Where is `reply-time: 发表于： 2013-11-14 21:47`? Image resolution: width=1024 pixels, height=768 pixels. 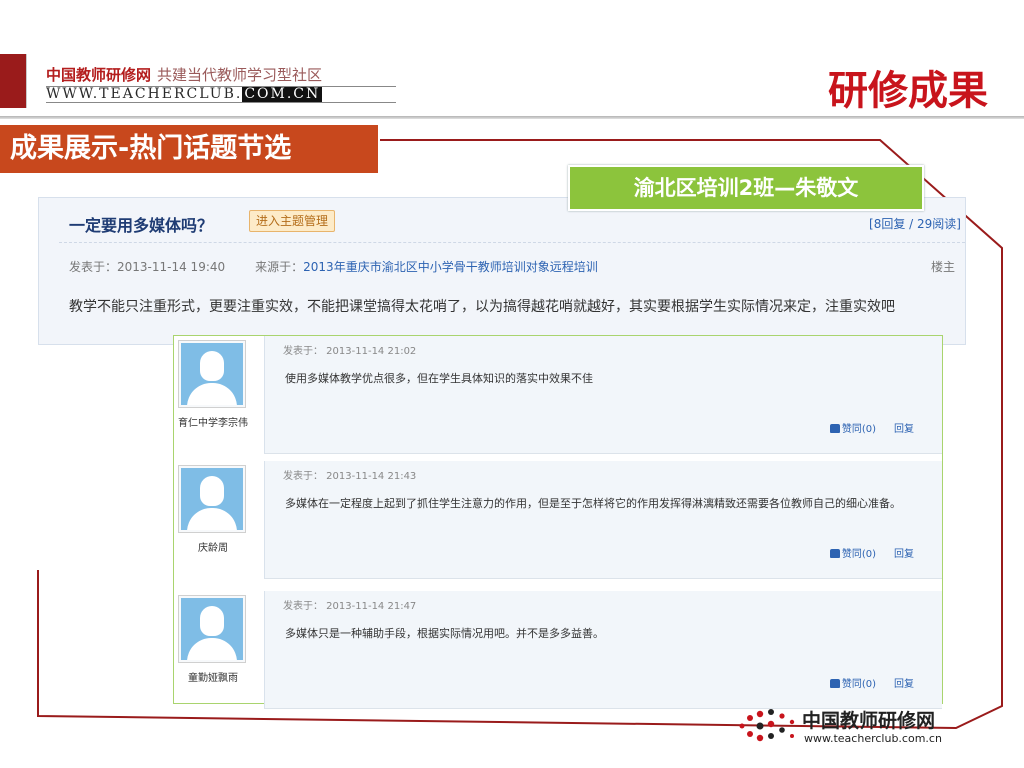 reply-time: 发表于： 2013-11-14 21:47 is located at coordinates (350, 606).